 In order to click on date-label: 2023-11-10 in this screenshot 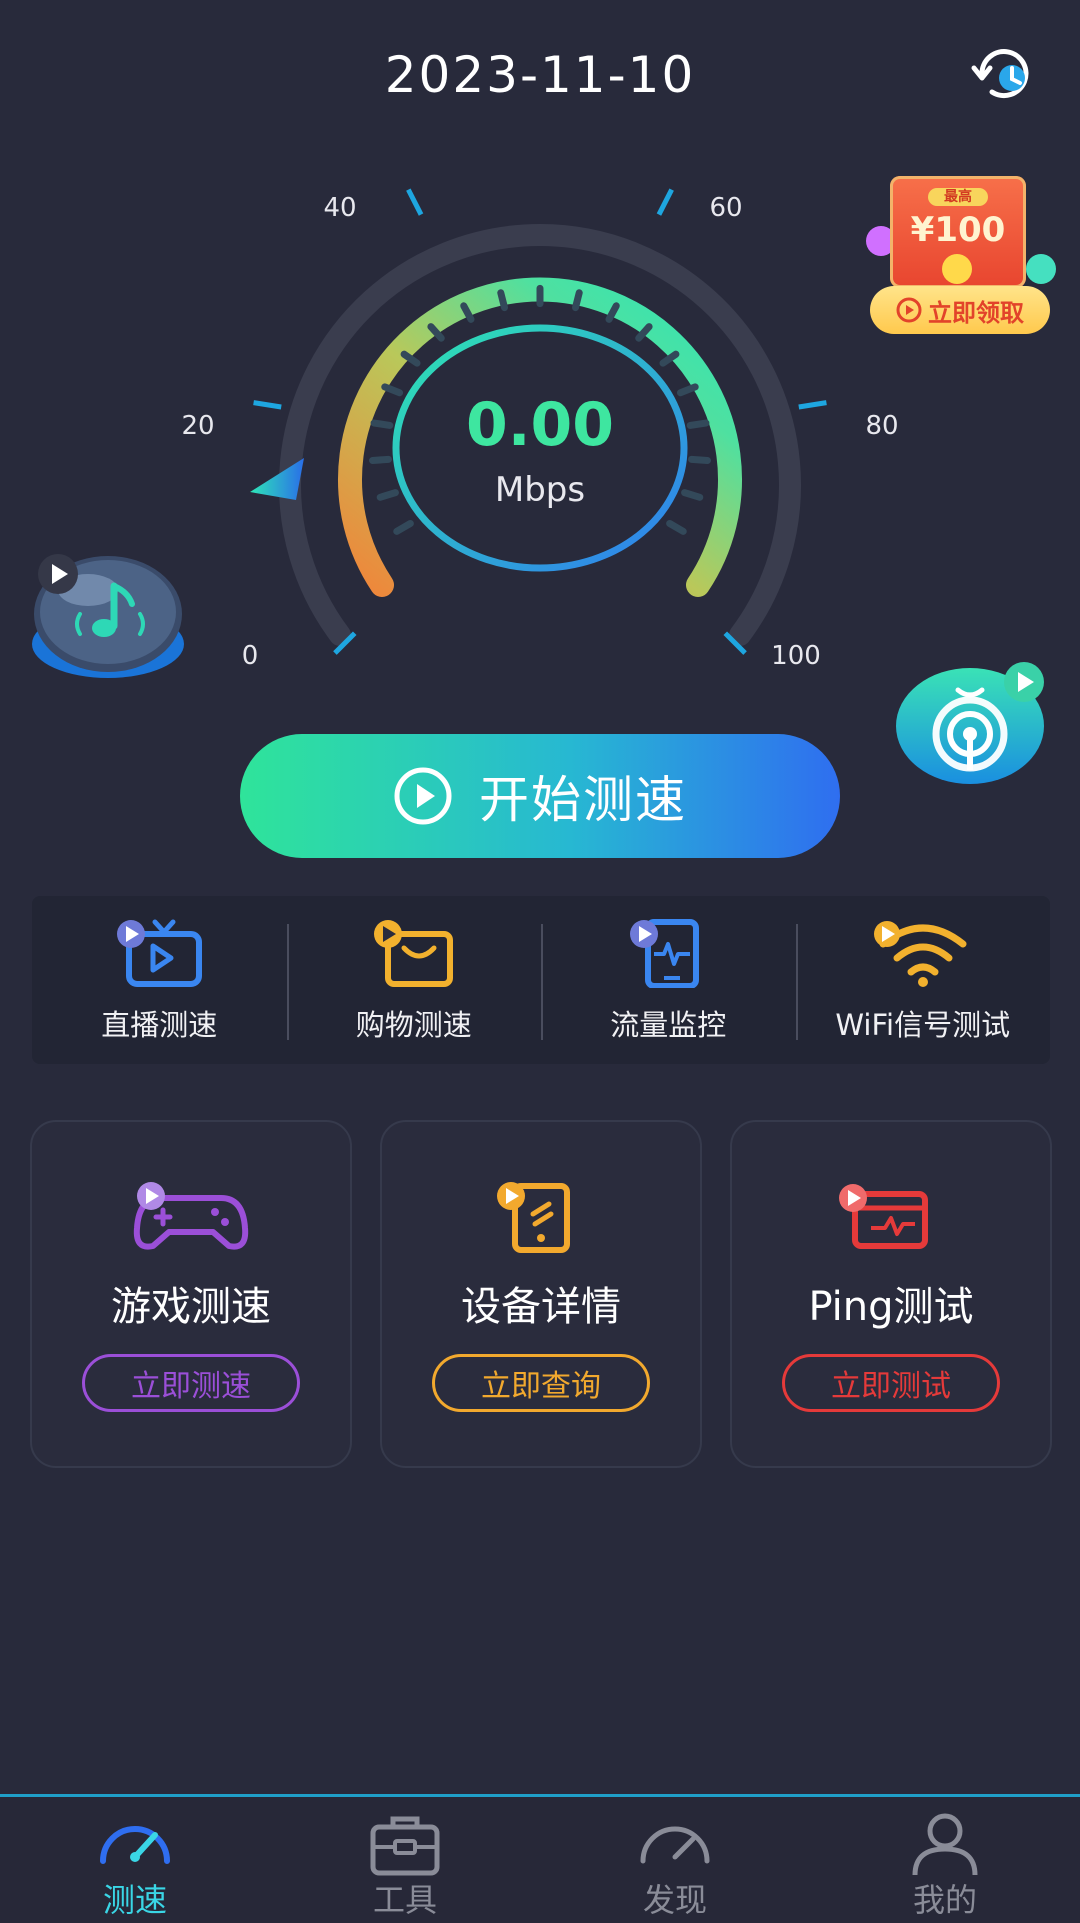, I will do `click(540, 75)`.